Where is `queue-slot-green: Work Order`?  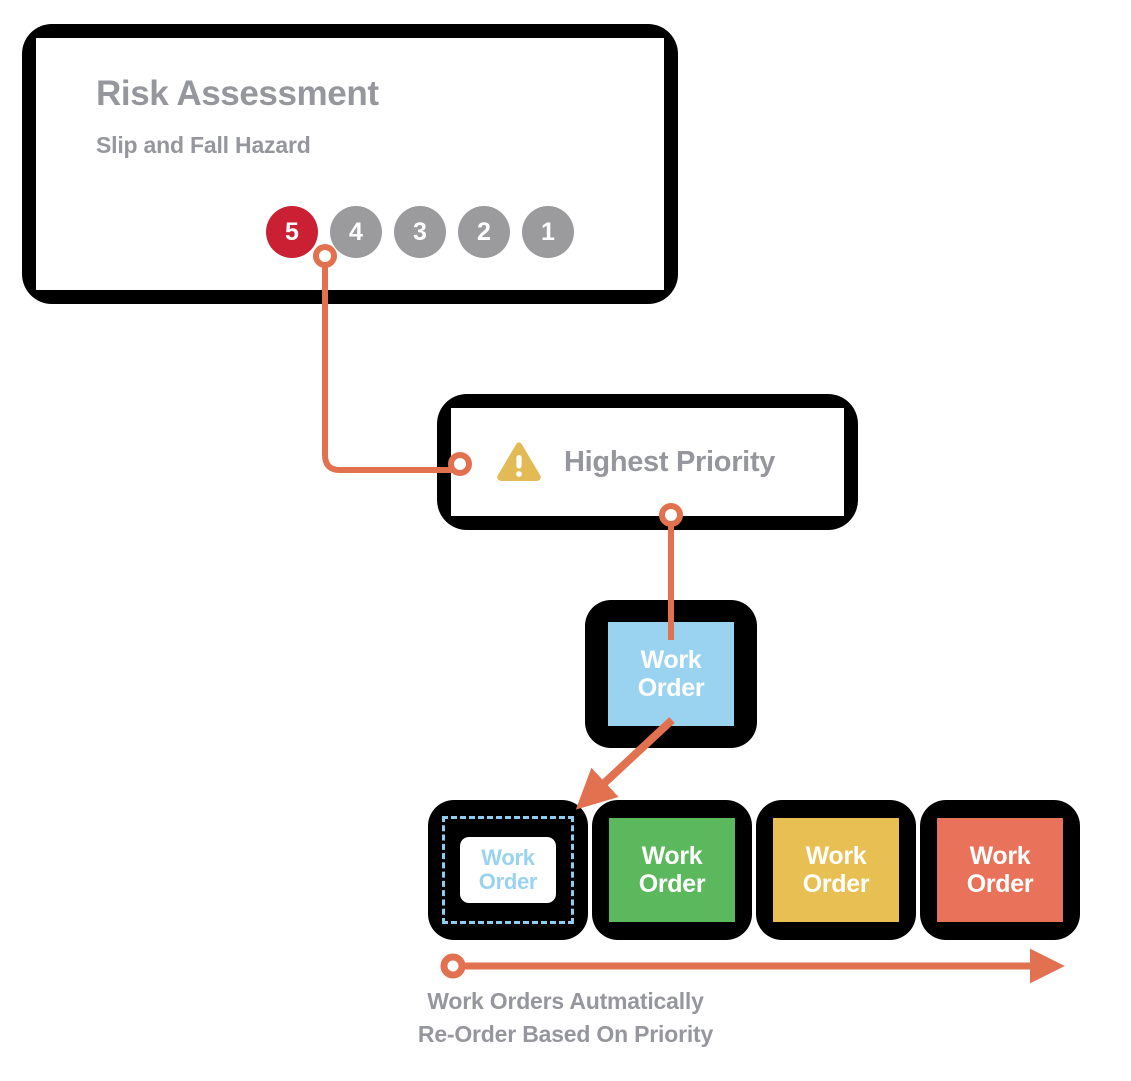 queue-slot-green: Work Order is located at coordinates (672, 870).